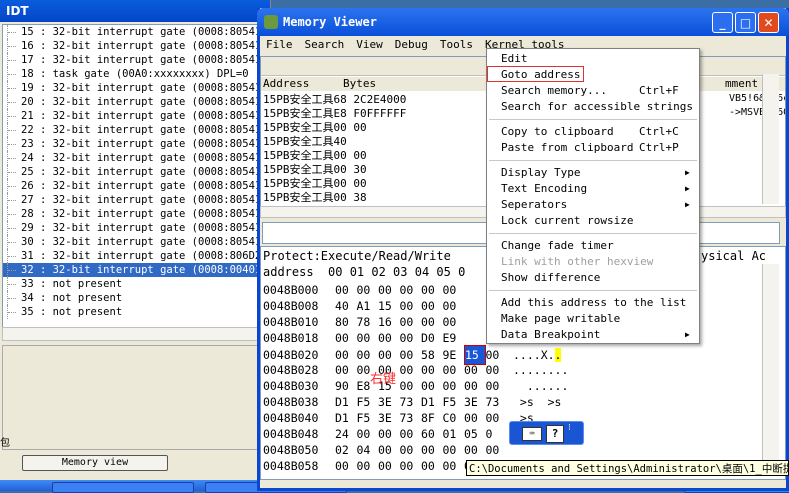  What do you see at coordinates (136, 172) in the screenshot?
I see `idt-entry: 25 : 32-bit interrupt gate (0008:805417` at bounding box center [136, 172].